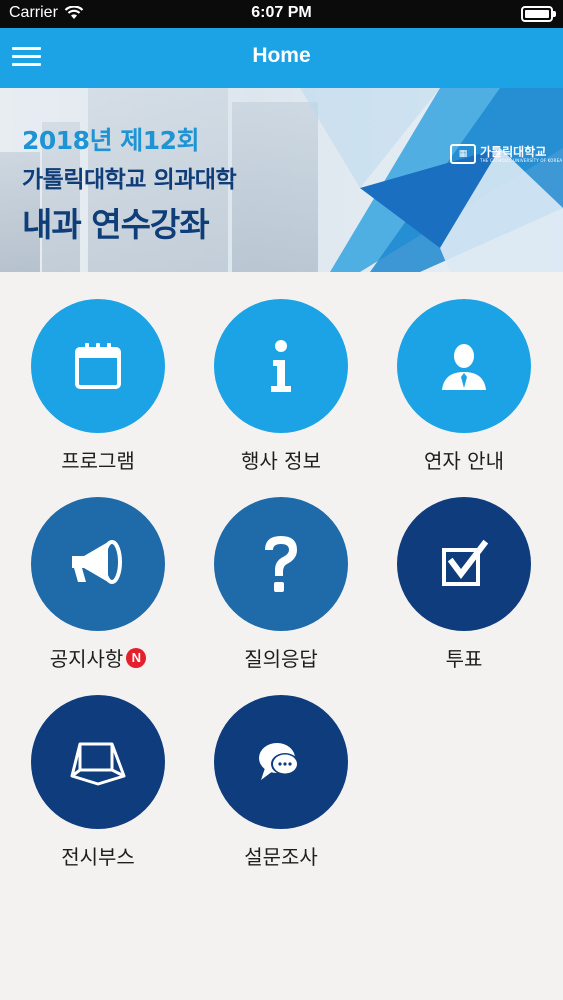 The image size is (563, 1000). I want to click on calendar-icon, so click(98, 366).